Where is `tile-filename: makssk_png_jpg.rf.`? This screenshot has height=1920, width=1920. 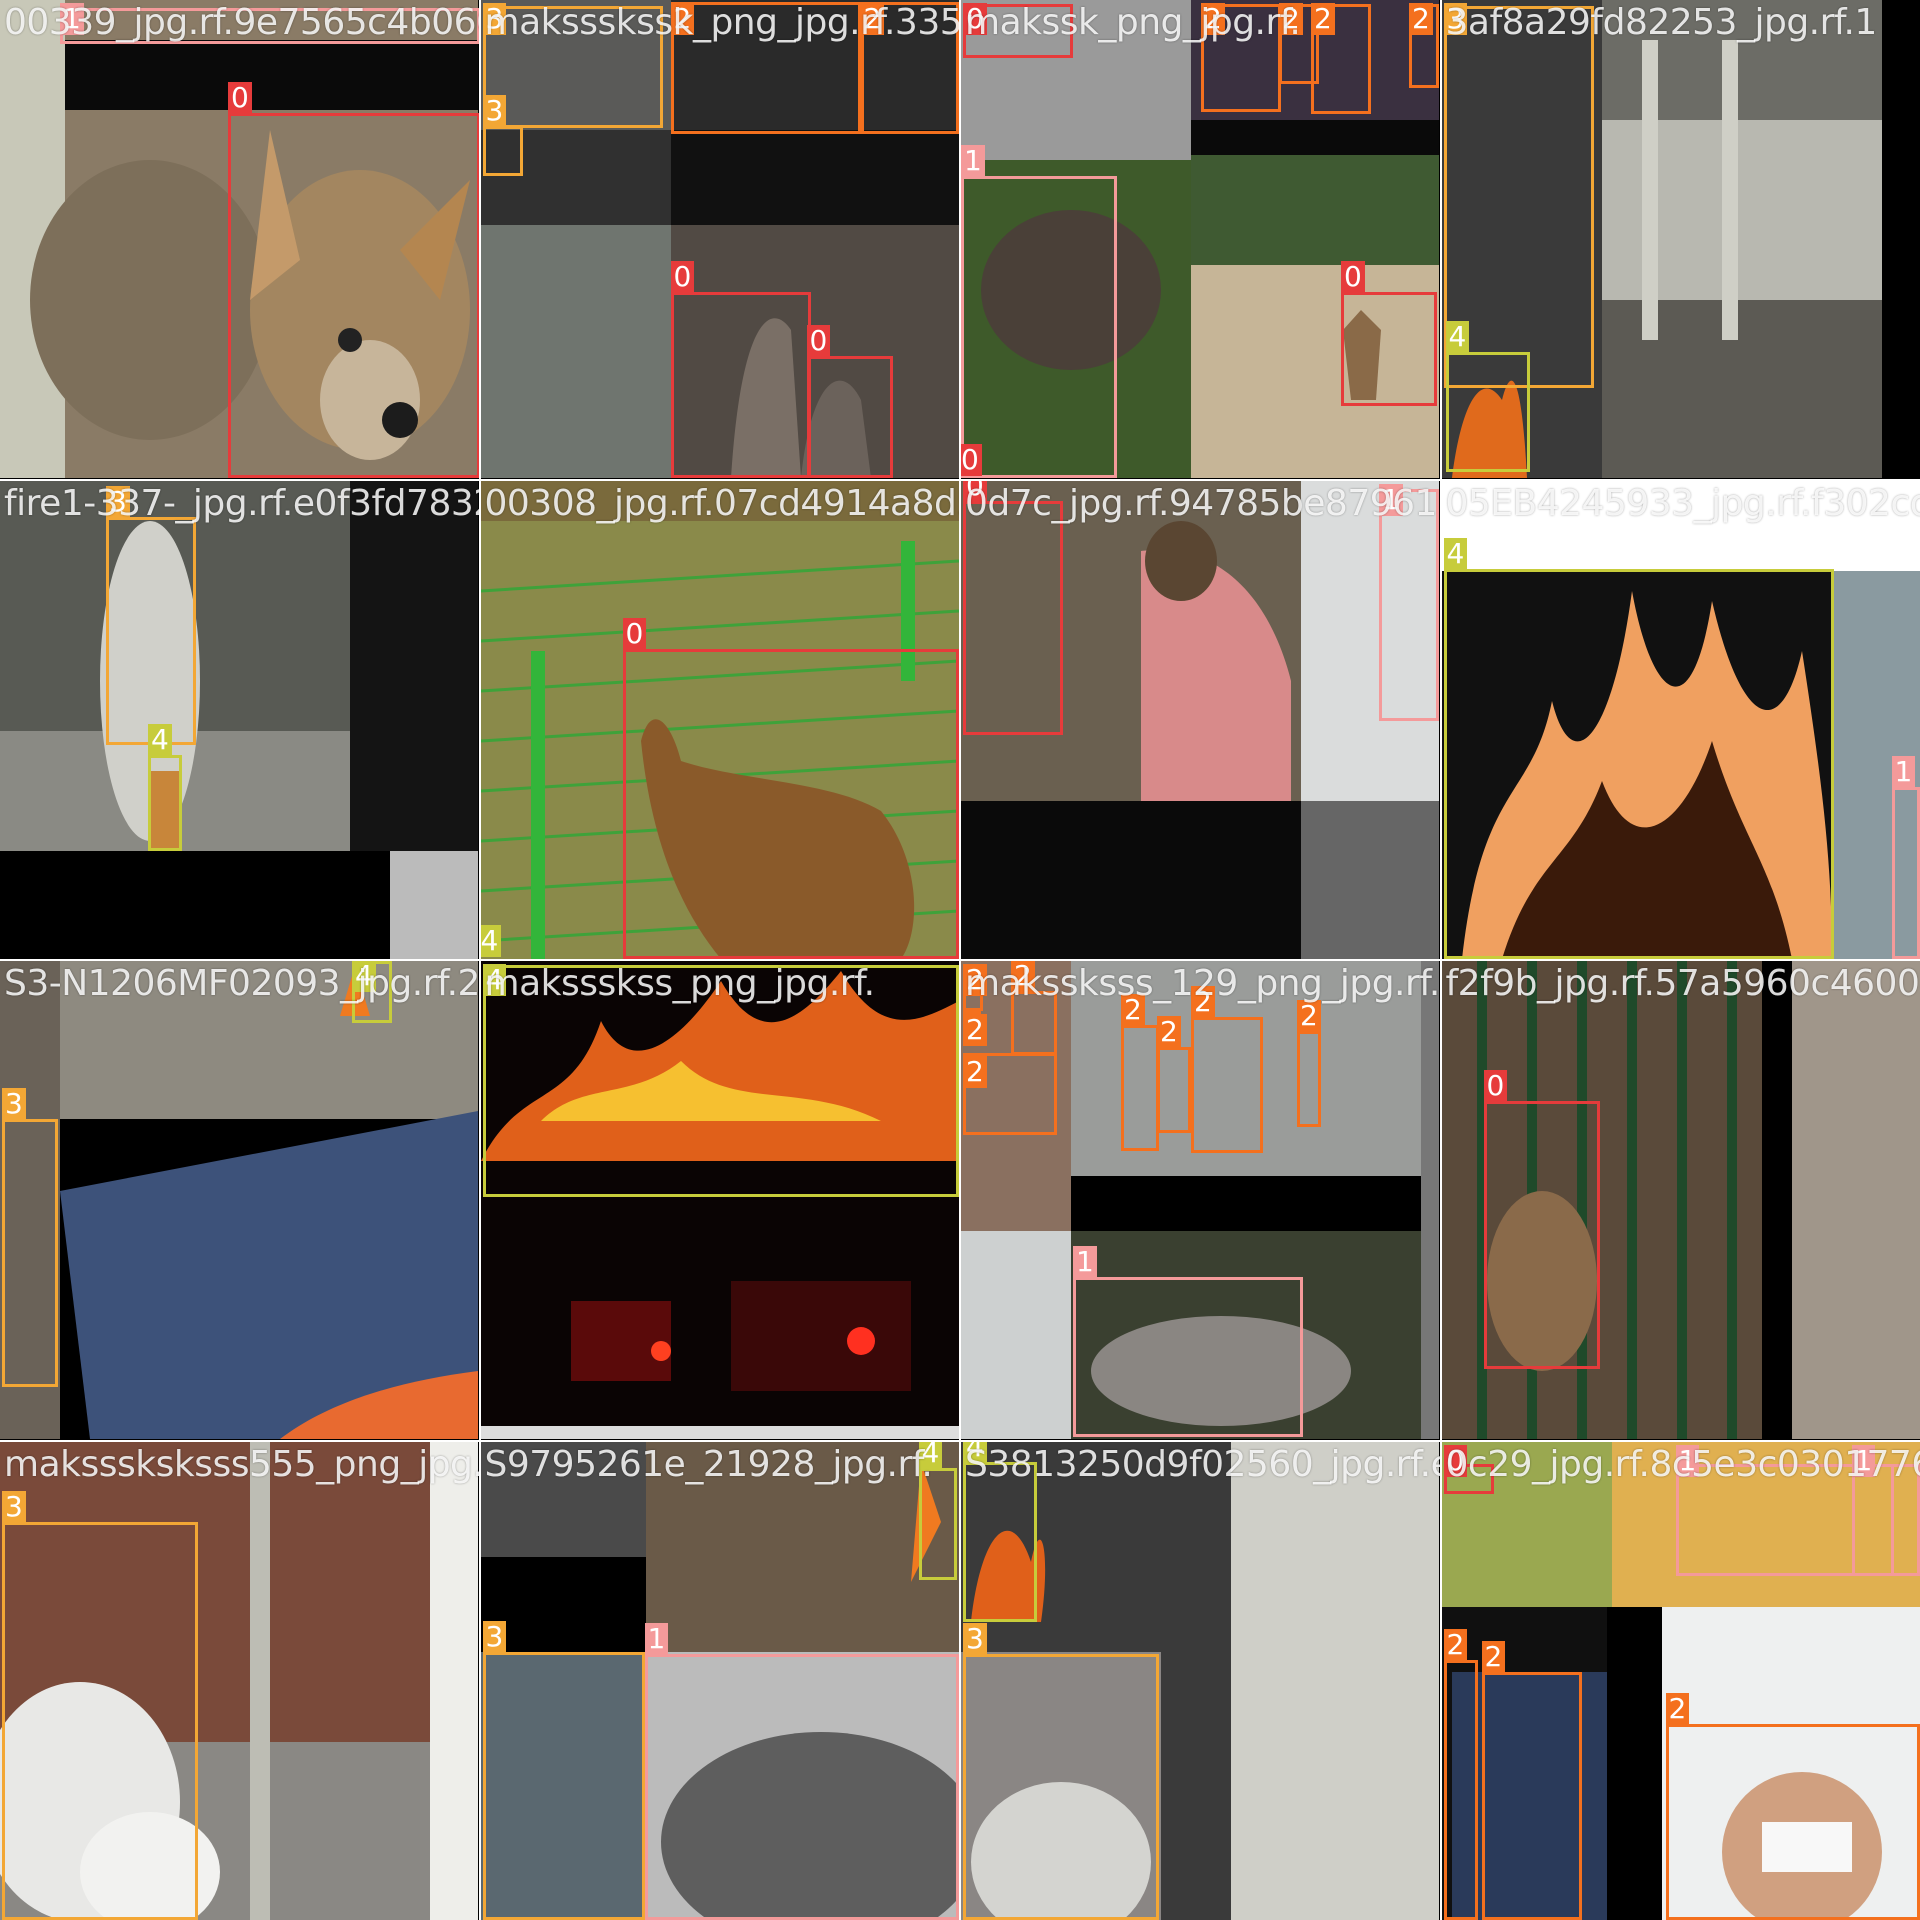
tile-filename: makssk_png_jpg.rf. is located at coordinates (1133, 22).